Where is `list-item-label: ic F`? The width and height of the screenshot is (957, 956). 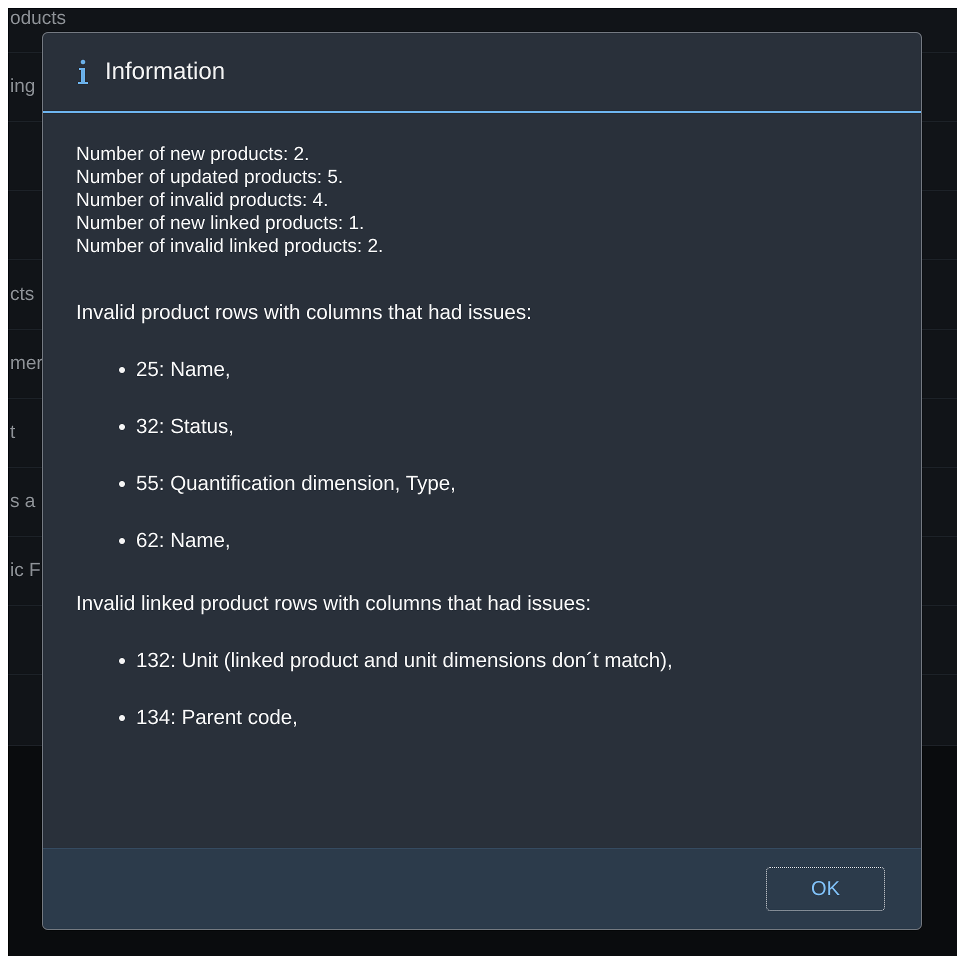
list-item-label: ic F is located at coordinates (25, 571).